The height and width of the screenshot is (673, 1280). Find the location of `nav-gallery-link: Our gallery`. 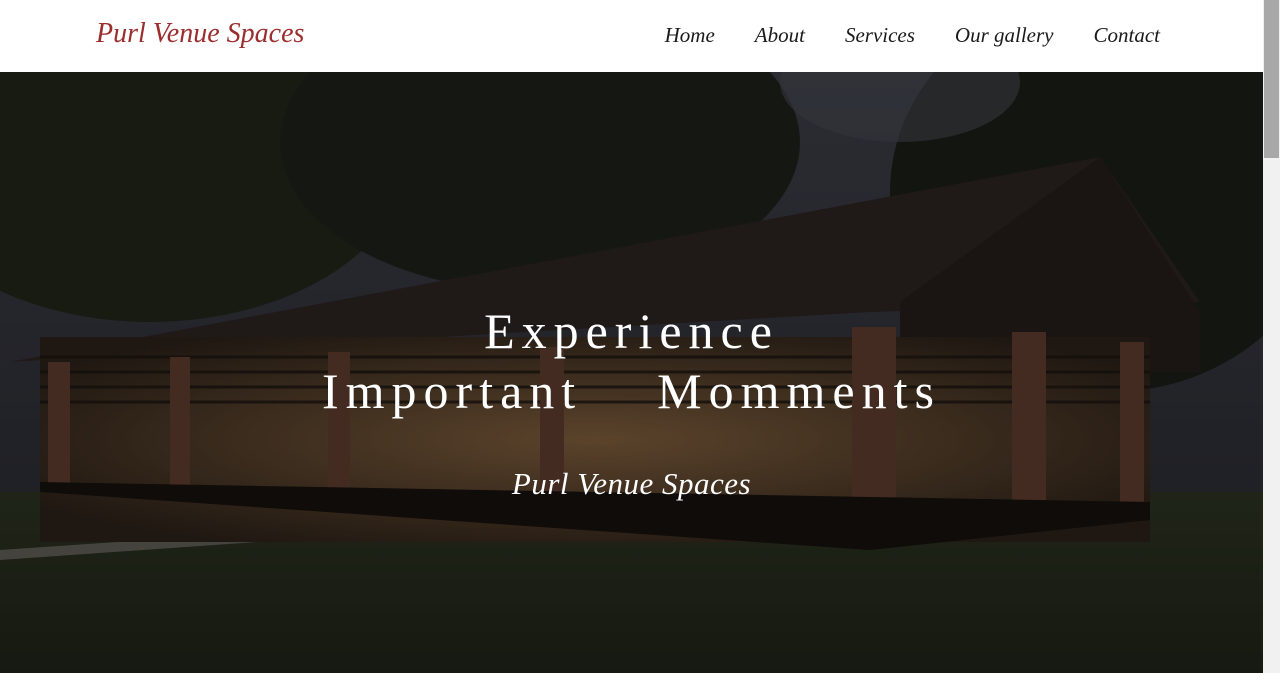

nav-gallery-link: Our gallery is located at coordinates (1004, 35).